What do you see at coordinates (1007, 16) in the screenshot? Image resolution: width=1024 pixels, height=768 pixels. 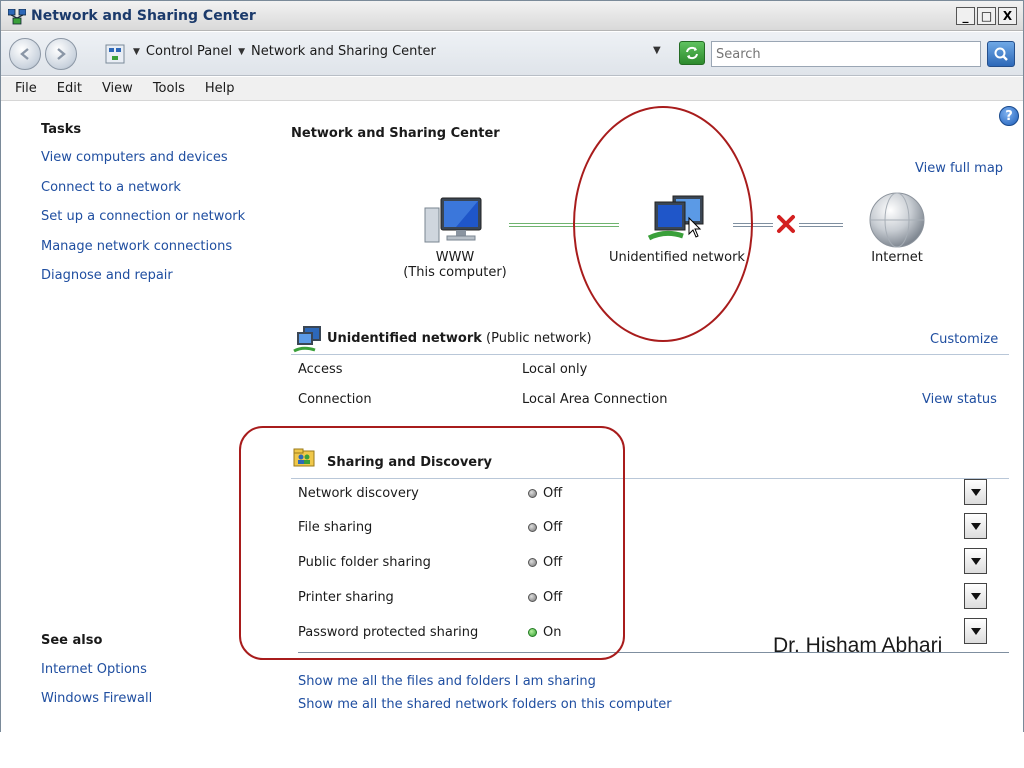 I see `close-button: X` at bounding box center [1007, 16].